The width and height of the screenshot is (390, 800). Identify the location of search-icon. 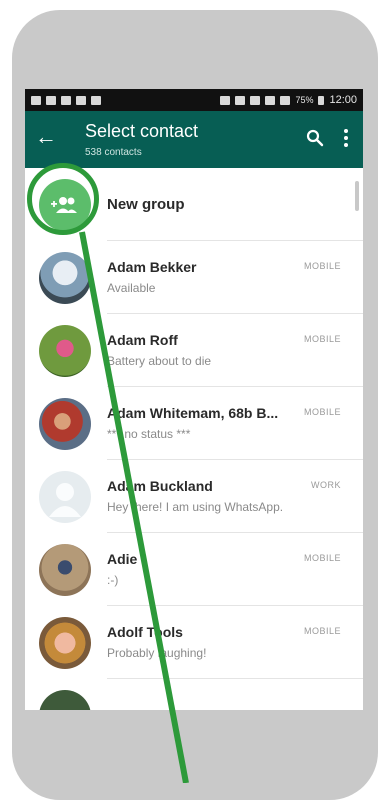
(315, 138).